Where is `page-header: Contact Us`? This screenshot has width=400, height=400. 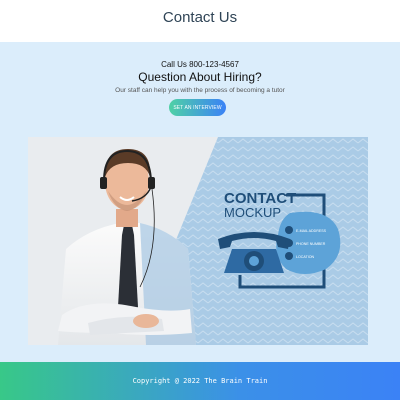 page-header: Contact Us is located at coordinates (200, 21).